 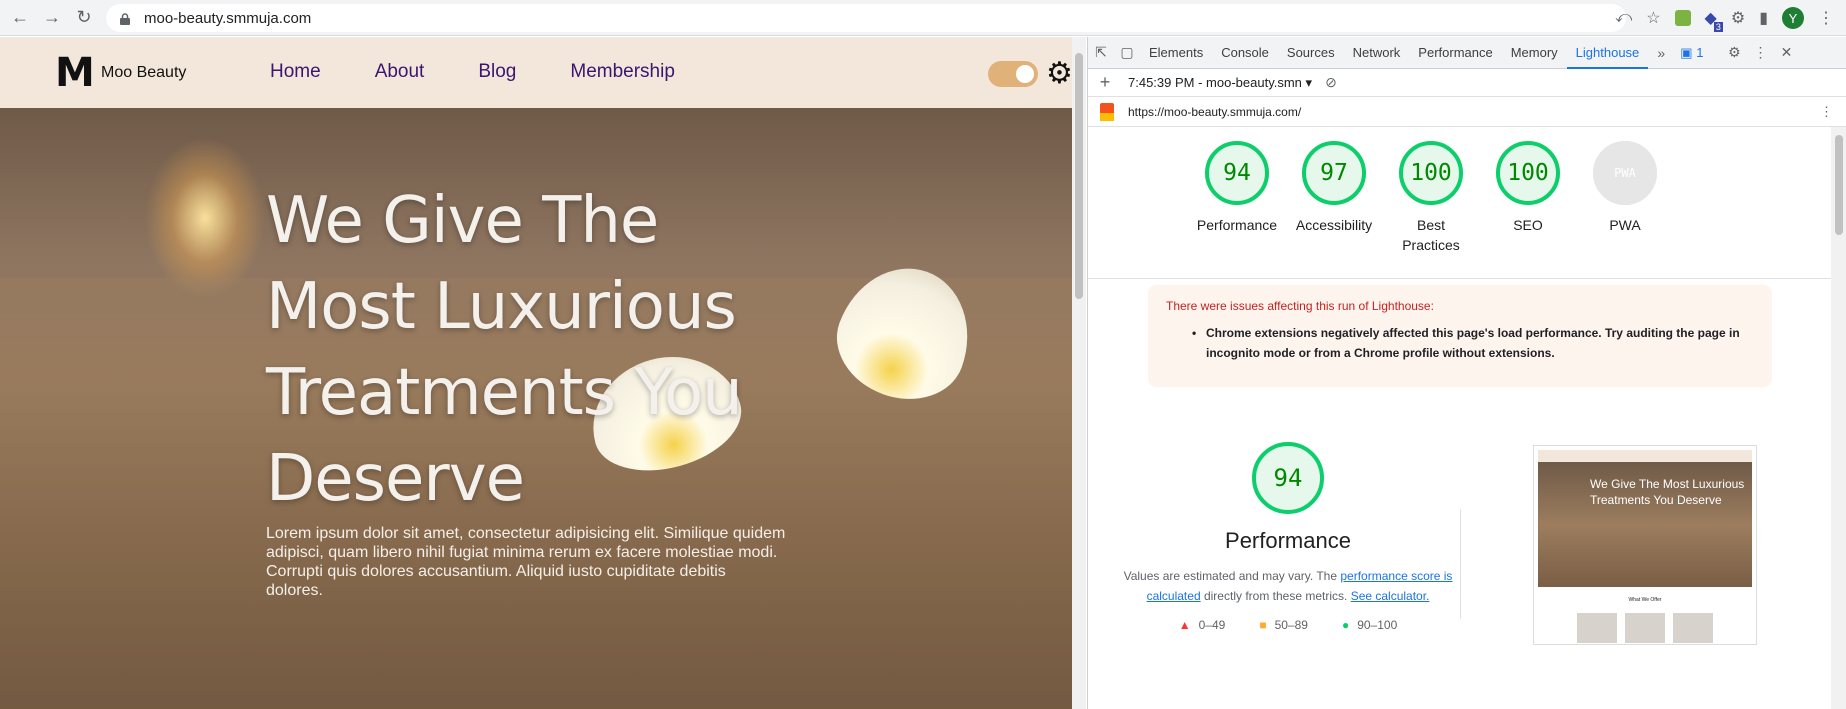 What do you see at coordinates (1288, 540) in the screenshot?
I see `performance-title: Performance` at bounding box center [1288, 540].